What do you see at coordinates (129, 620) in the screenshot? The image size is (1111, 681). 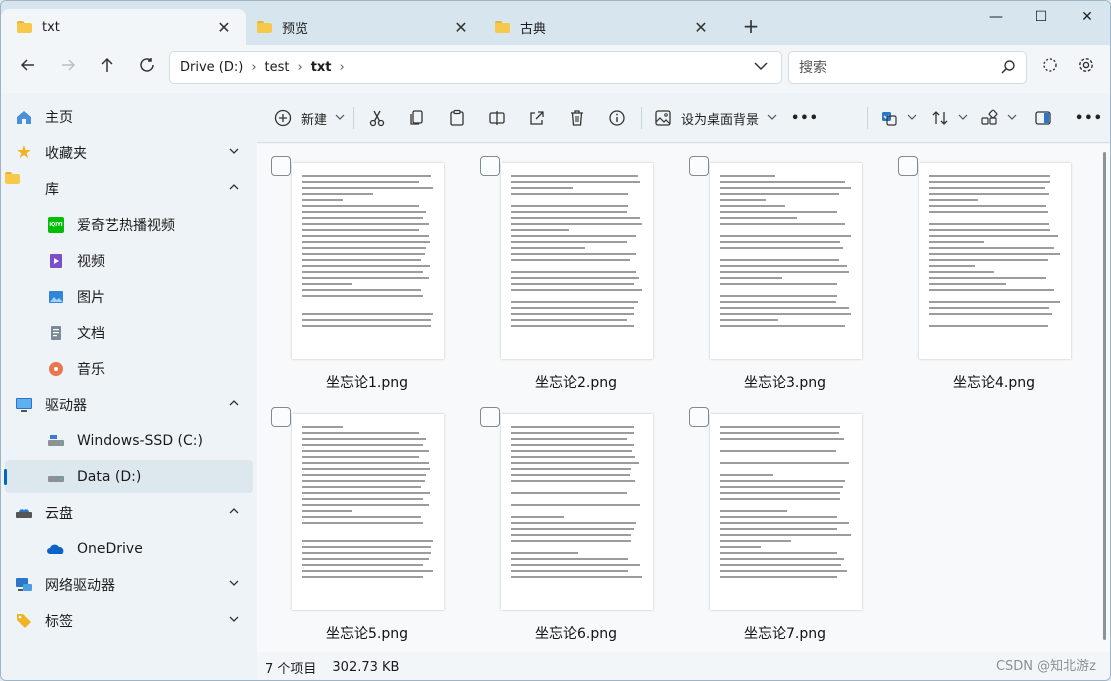 I see `sidebar-item-tags: 标签` at bounding box center [129, 620].